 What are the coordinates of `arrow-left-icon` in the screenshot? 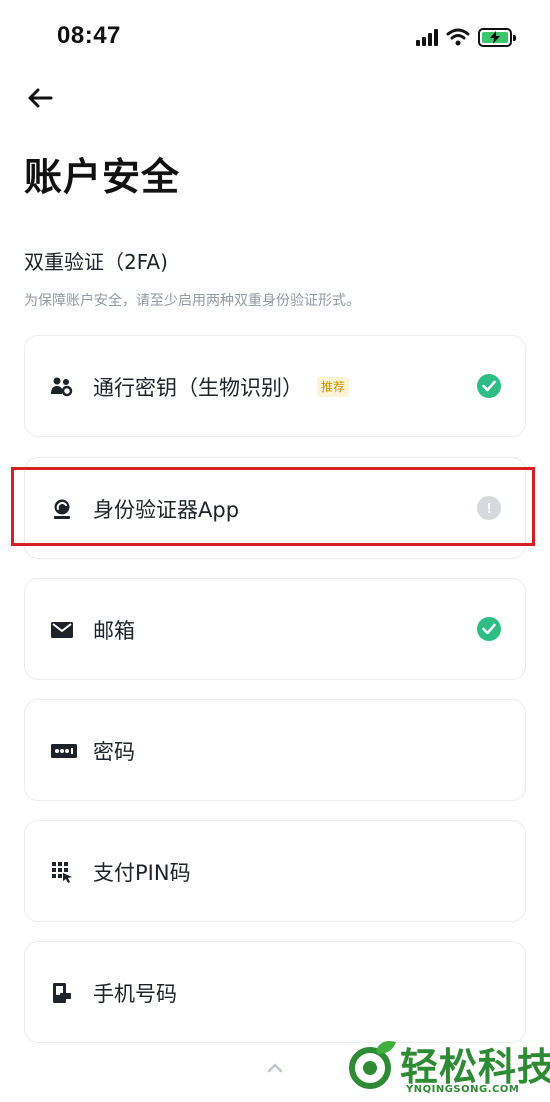 It's located at (40, 98).